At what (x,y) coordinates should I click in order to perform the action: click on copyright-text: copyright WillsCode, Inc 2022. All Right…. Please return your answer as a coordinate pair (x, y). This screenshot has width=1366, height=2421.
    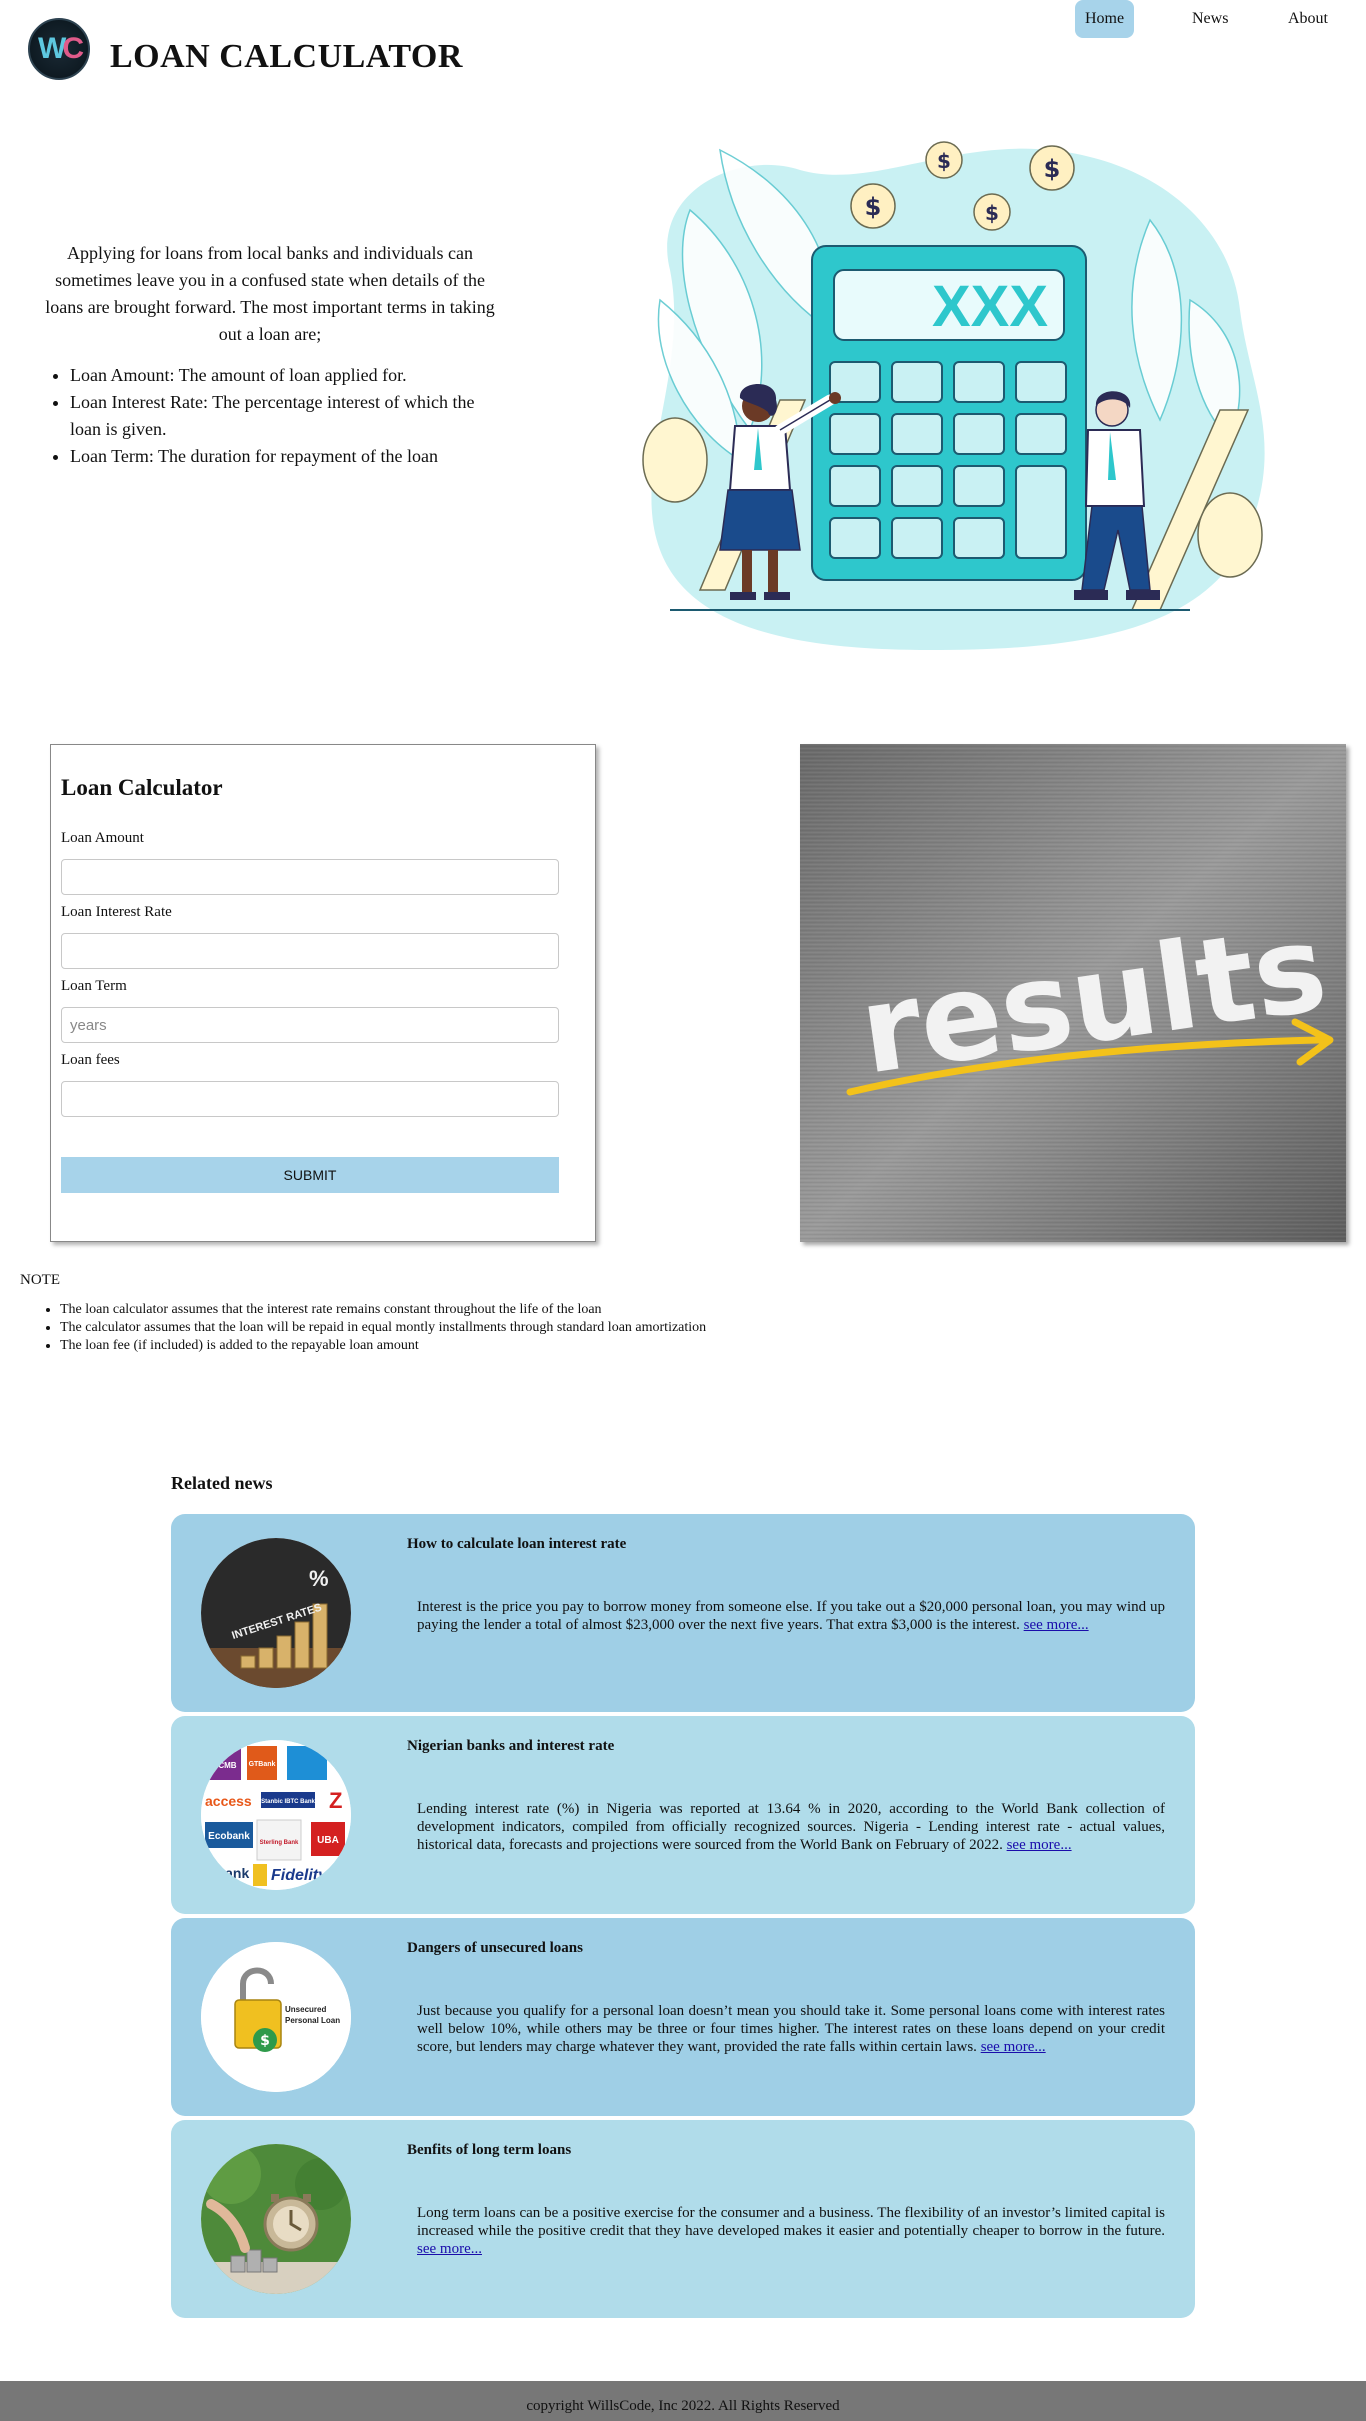
    Looking at the image, I should click on (683, 2406).